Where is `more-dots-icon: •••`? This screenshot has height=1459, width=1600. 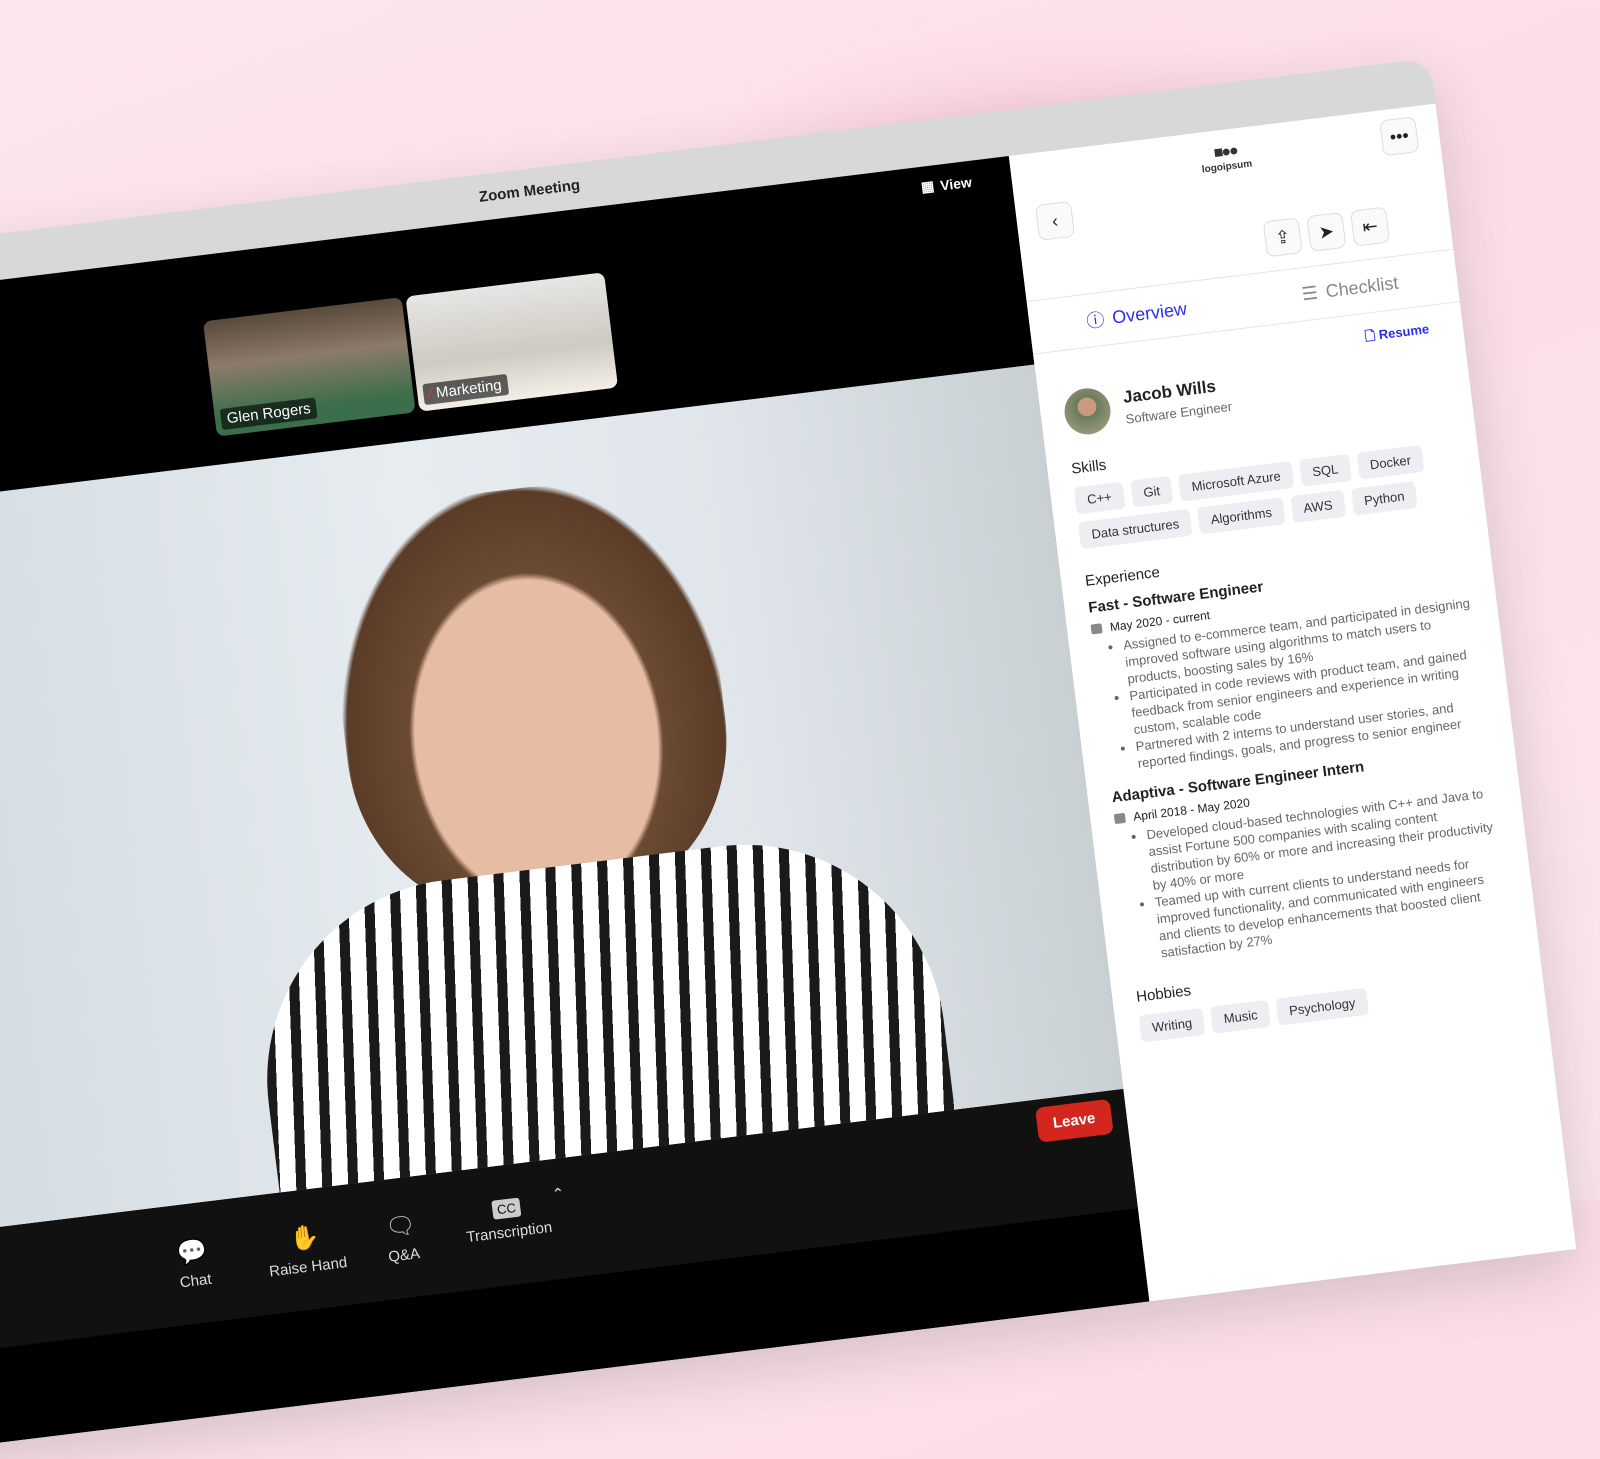 more-dots-icon: ••• is located at coordinates (1399, 135).